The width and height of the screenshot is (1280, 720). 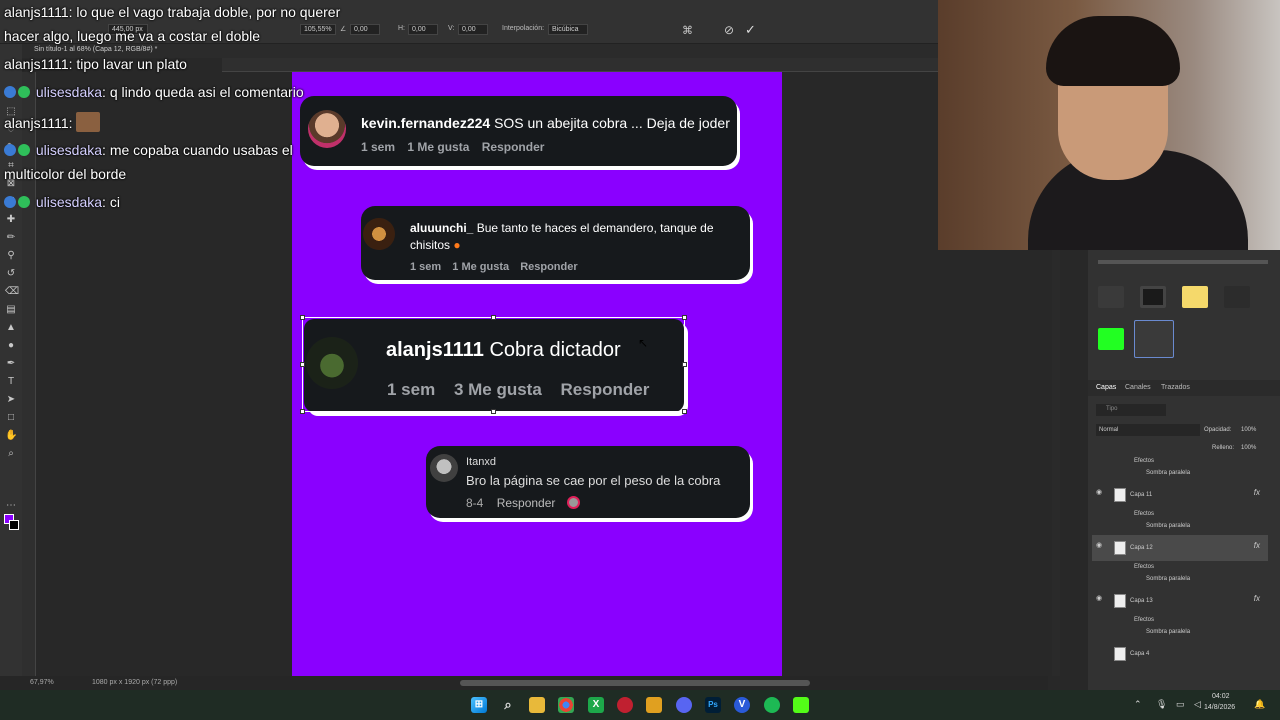 I want to click on discord-icon, so click(x=684, y=705).